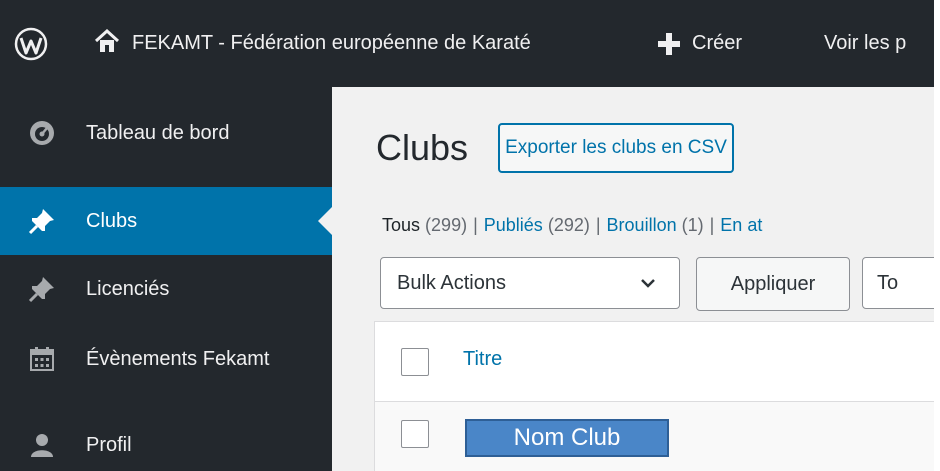  What do you see at coordinates (422, 147) in the screenshot?
I see `page-title: Clubs` at bounding box center [422, 147].